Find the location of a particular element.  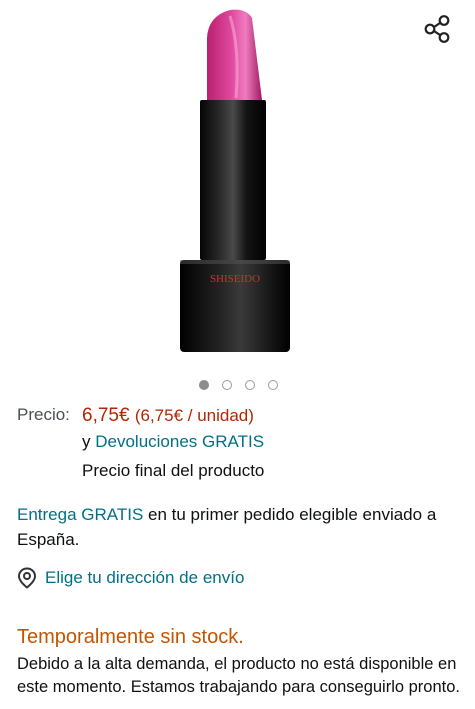

returns-line: y Devoluciones GRATIS is located at coordinates (173, 442).